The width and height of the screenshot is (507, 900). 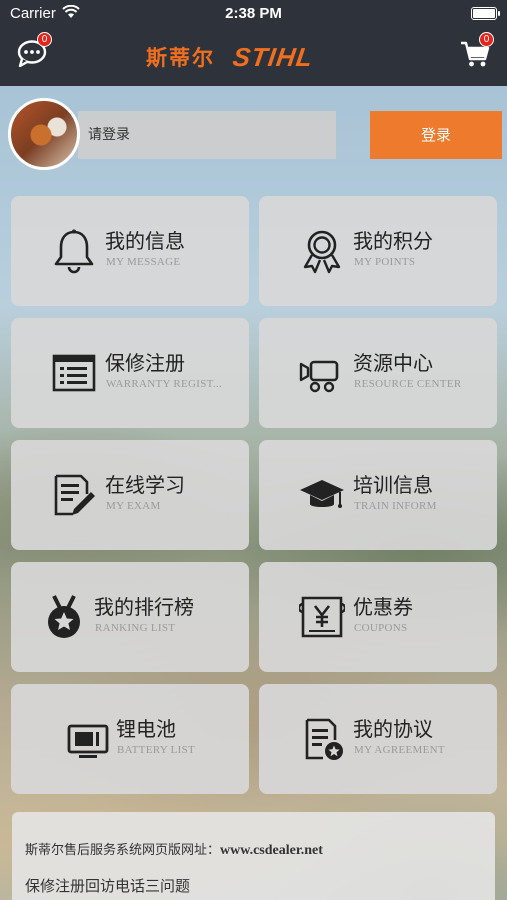 I want to click on tile-title: 培训信息, so click(x=393, y=485).